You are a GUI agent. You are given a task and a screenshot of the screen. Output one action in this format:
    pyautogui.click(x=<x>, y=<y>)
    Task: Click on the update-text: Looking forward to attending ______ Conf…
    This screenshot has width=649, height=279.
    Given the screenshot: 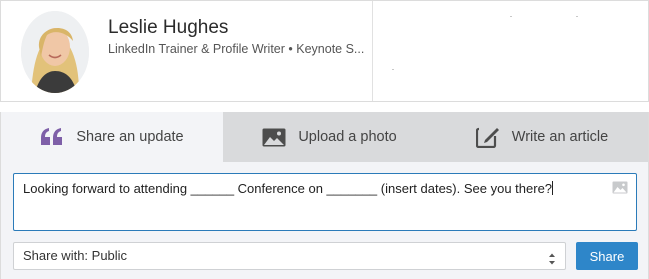 What is the action you would take?
    pyautogui.click(x=288, y=188)
    